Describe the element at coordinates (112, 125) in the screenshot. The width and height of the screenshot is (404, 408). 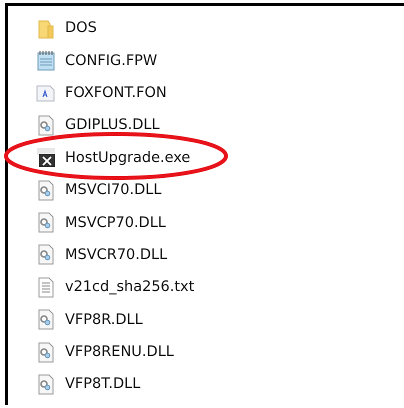
I see `file-name: GDIPLUS.DLL` at that location.